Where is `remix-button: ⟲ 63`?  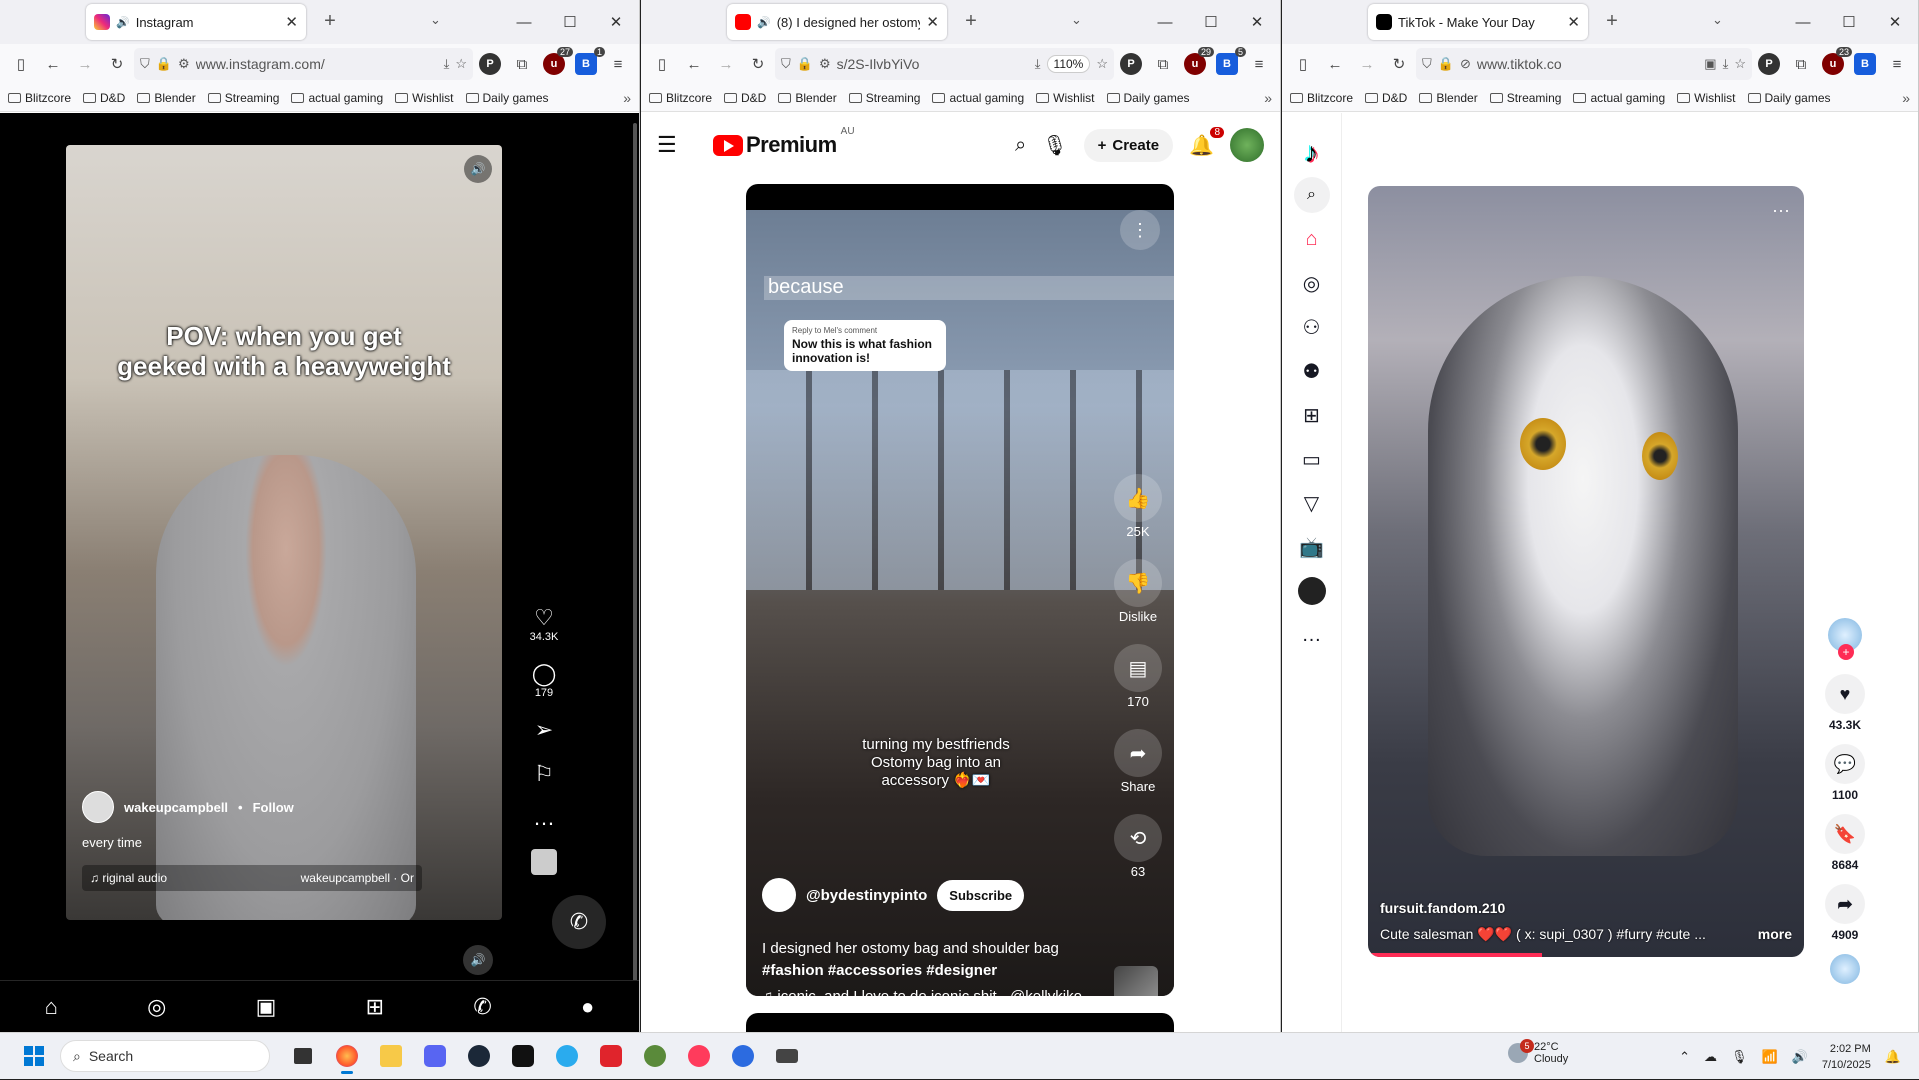
remix-button: ⟲ 63 is located at coordinates (1138, 846).